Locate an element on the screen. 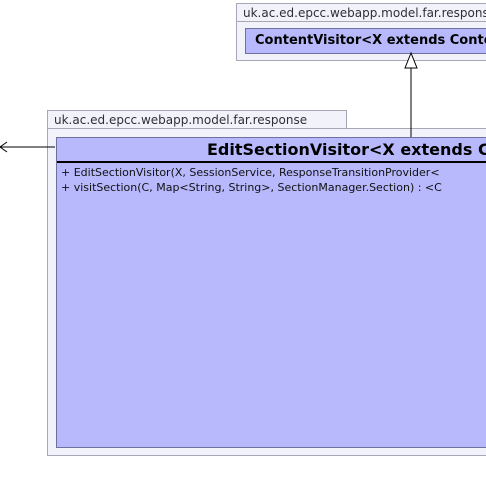 This screenshot has height=493, width=486. top-package-tab: uk.ac.ed.epcc.webapp.model.far.response is located at coordinates (361, 12).